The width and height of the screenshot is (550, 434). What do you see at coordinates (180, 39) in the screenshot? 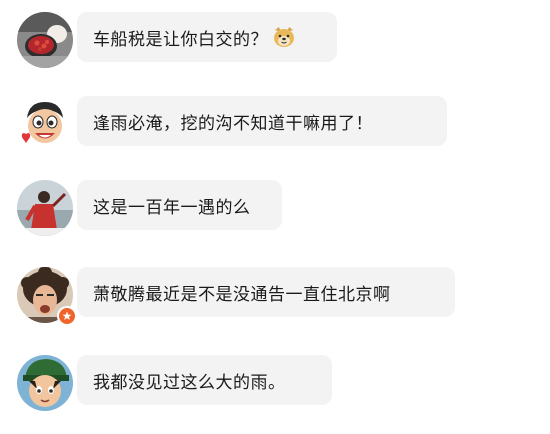
I see `comment-text: 车船税是让你白交的？` at bounding box center [180, 39].